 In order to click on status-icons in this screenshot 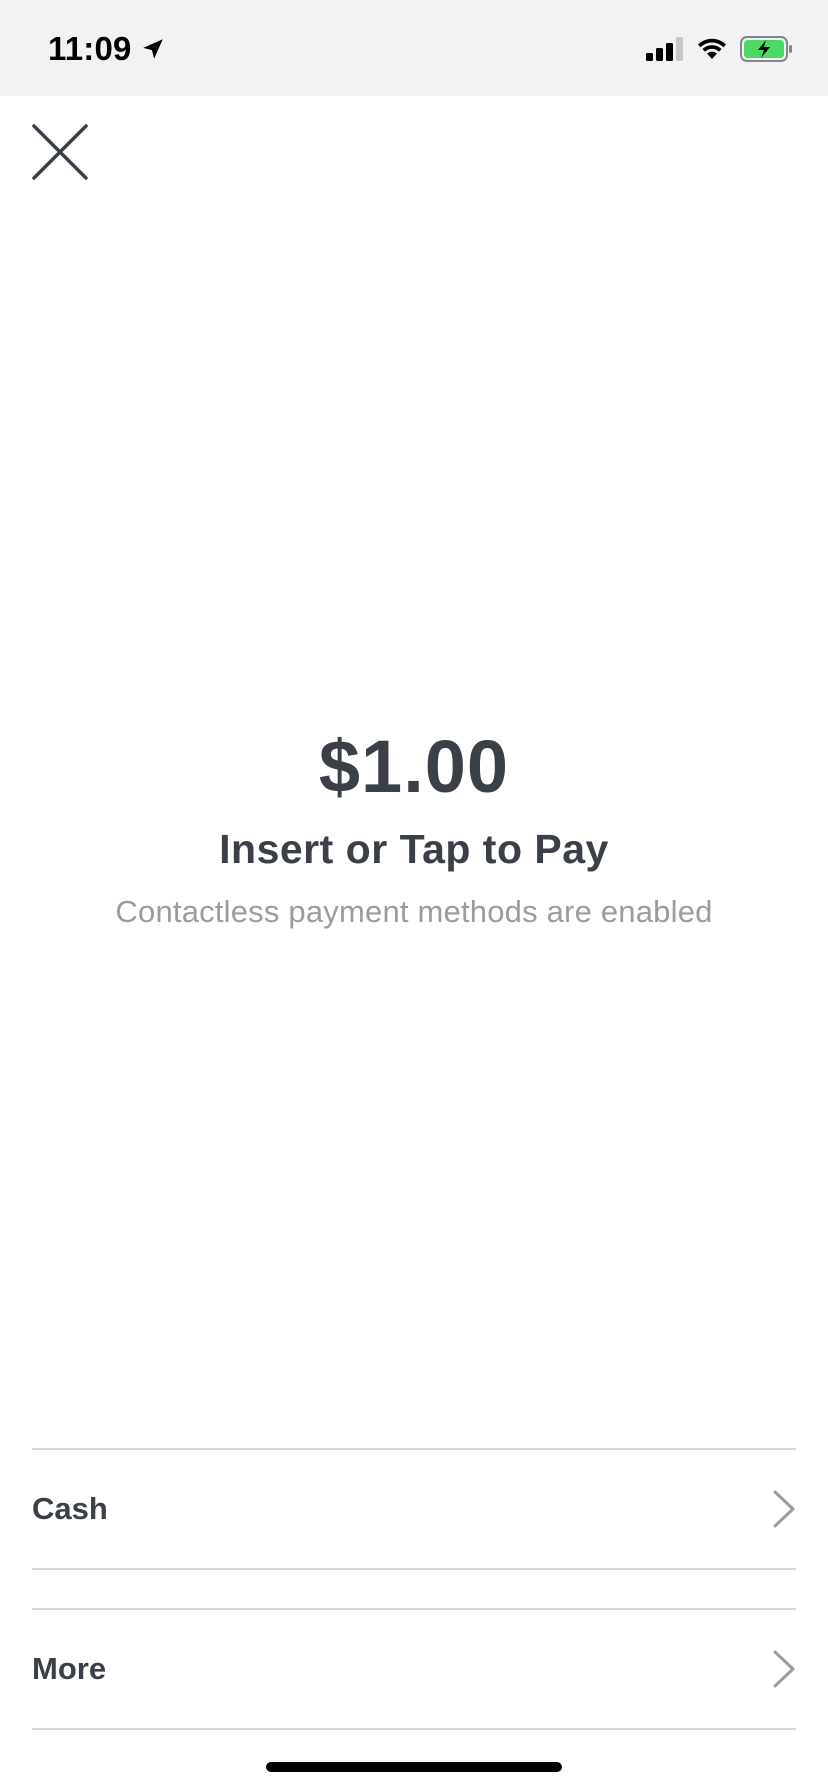, I will do `click(720, 49)`.